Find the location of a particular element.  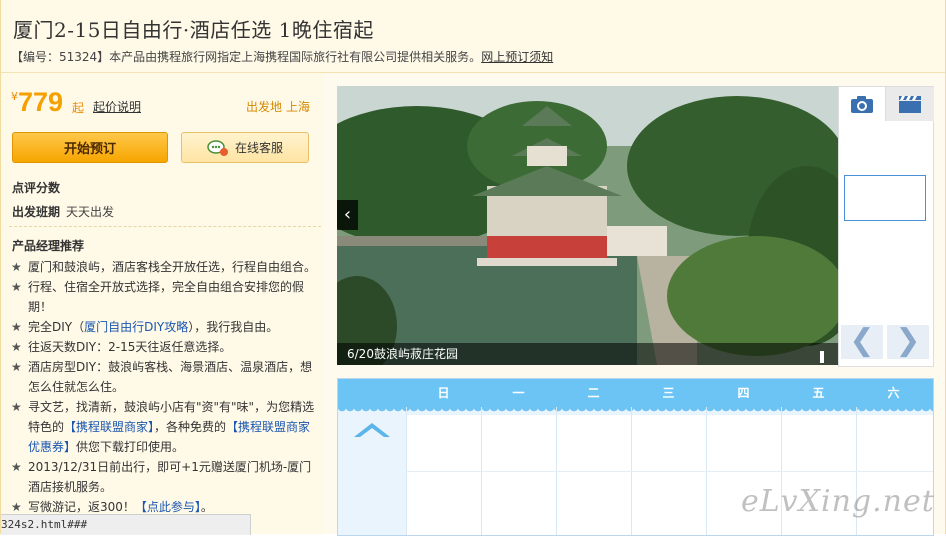

camera-icon is located at coordinates (862, 104).